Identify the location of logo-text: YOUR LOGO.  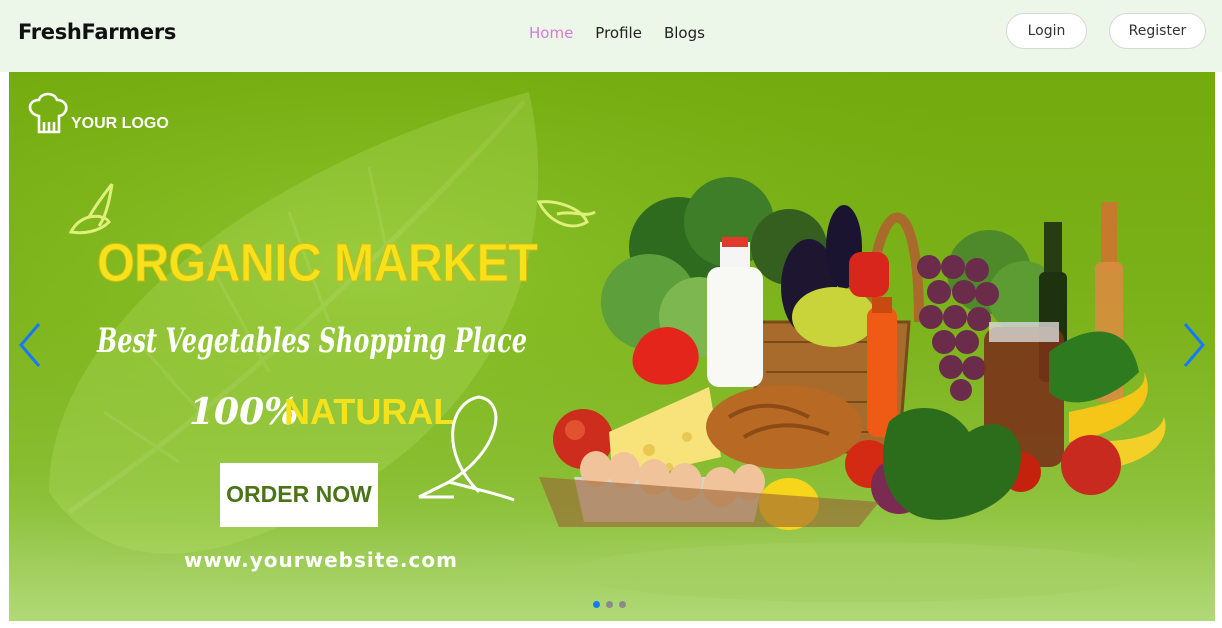
(120, 123).